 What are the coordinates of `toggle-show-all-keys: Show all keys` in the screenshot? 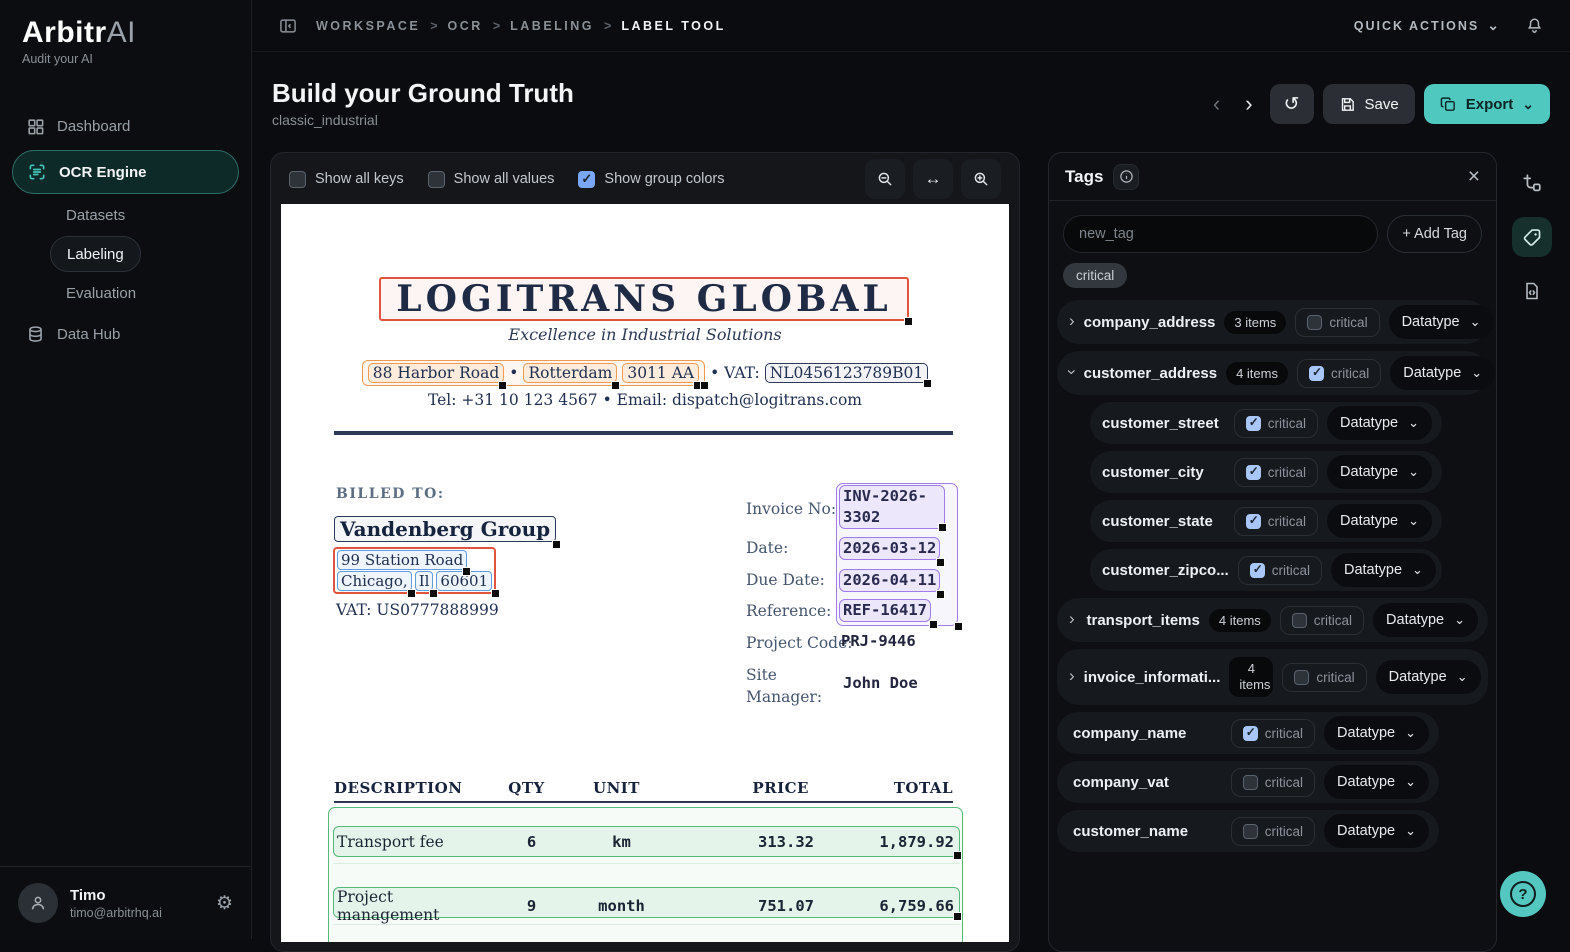 It's located at (346, 179).